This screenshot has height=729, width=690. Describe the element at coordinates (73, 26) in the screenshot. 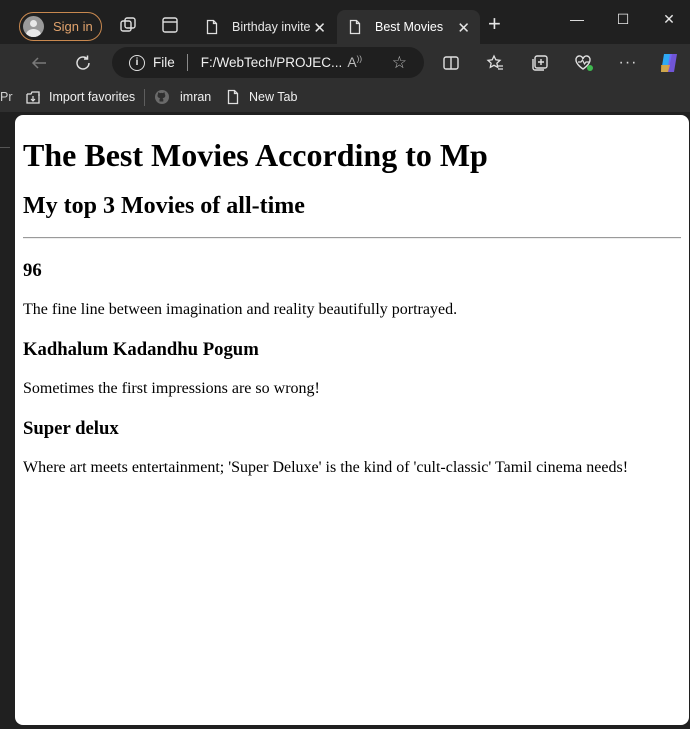

I see `sign-in-label: Sign in` at that location.